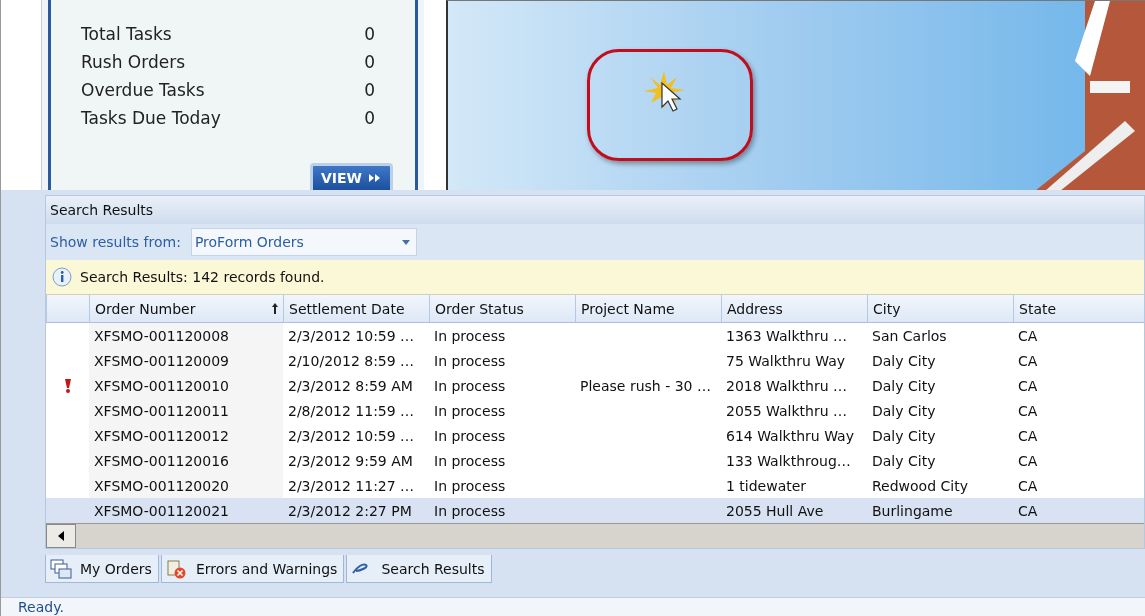 Image resolution: width=1145 pixels, height=616 pixels. I want to click on stat-label: Total Tasks, so click(126, 34).